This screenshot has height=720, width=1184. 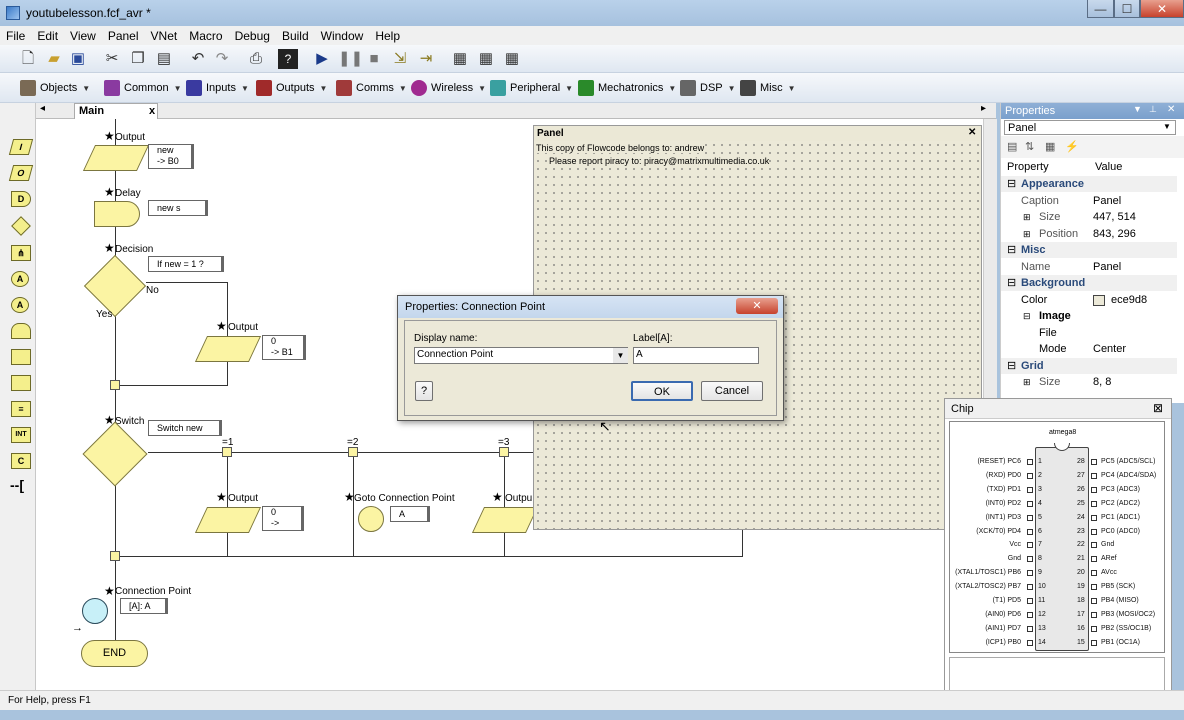 I want to click on property-row: ⊞ Size 8, 8, so click(x=1089, y=382).